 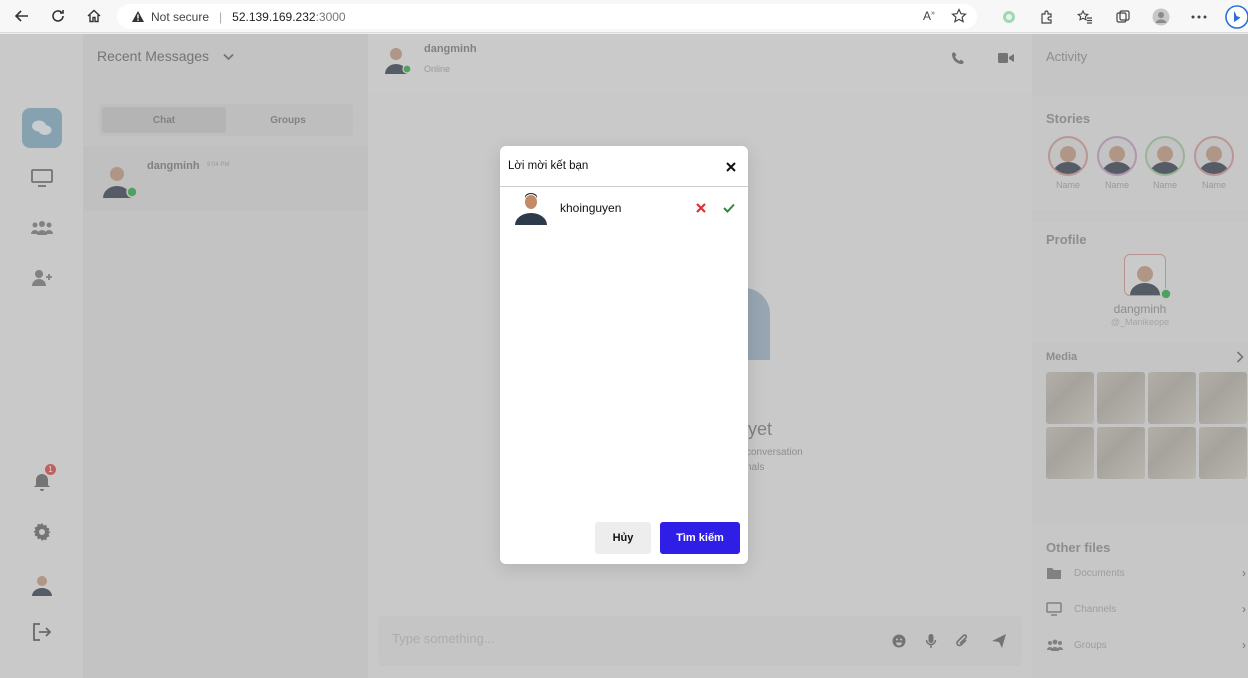 I want to click on browser-toolbar: Not secure | 52.139.169.232:3000 A», so click(x=624, y=16).